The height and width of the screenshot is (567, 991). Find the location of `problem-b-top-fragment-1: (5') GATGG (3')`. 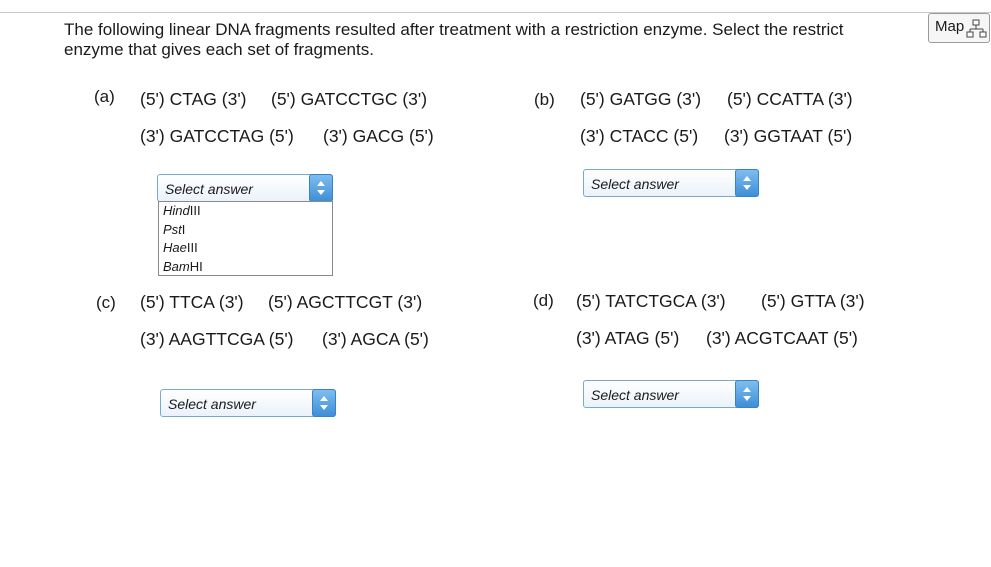

problem-b-top-fragment-1: (5') GATGG (3') is located at coordinates (641, 99).